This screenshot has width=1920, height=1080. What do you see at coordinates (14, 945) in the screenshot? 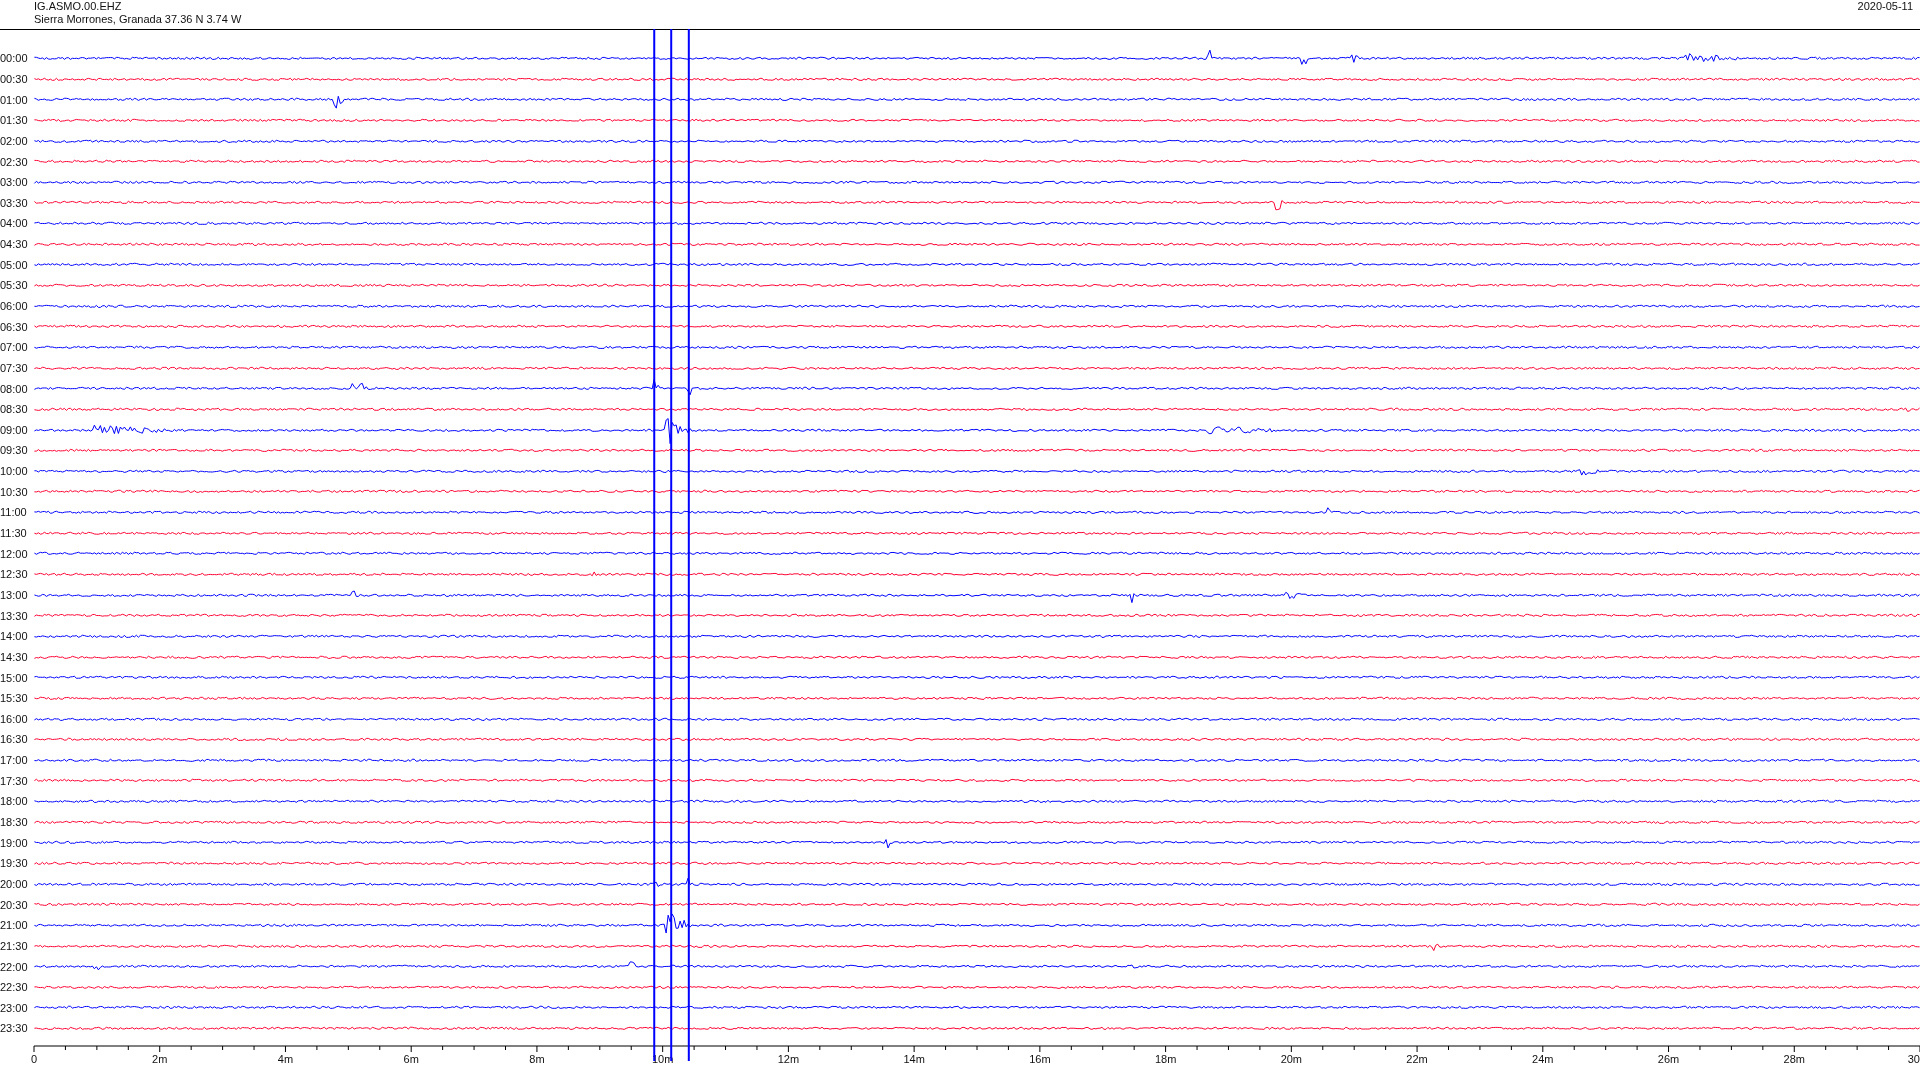
I see `time-label: 21:30` at bounding box center [14, 945].